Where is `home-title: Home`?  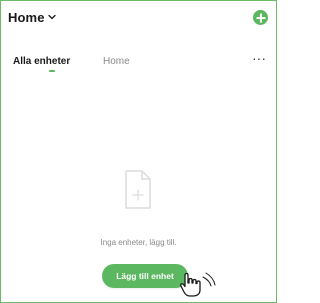
home-title: Home is located at coordinates (26, 17).